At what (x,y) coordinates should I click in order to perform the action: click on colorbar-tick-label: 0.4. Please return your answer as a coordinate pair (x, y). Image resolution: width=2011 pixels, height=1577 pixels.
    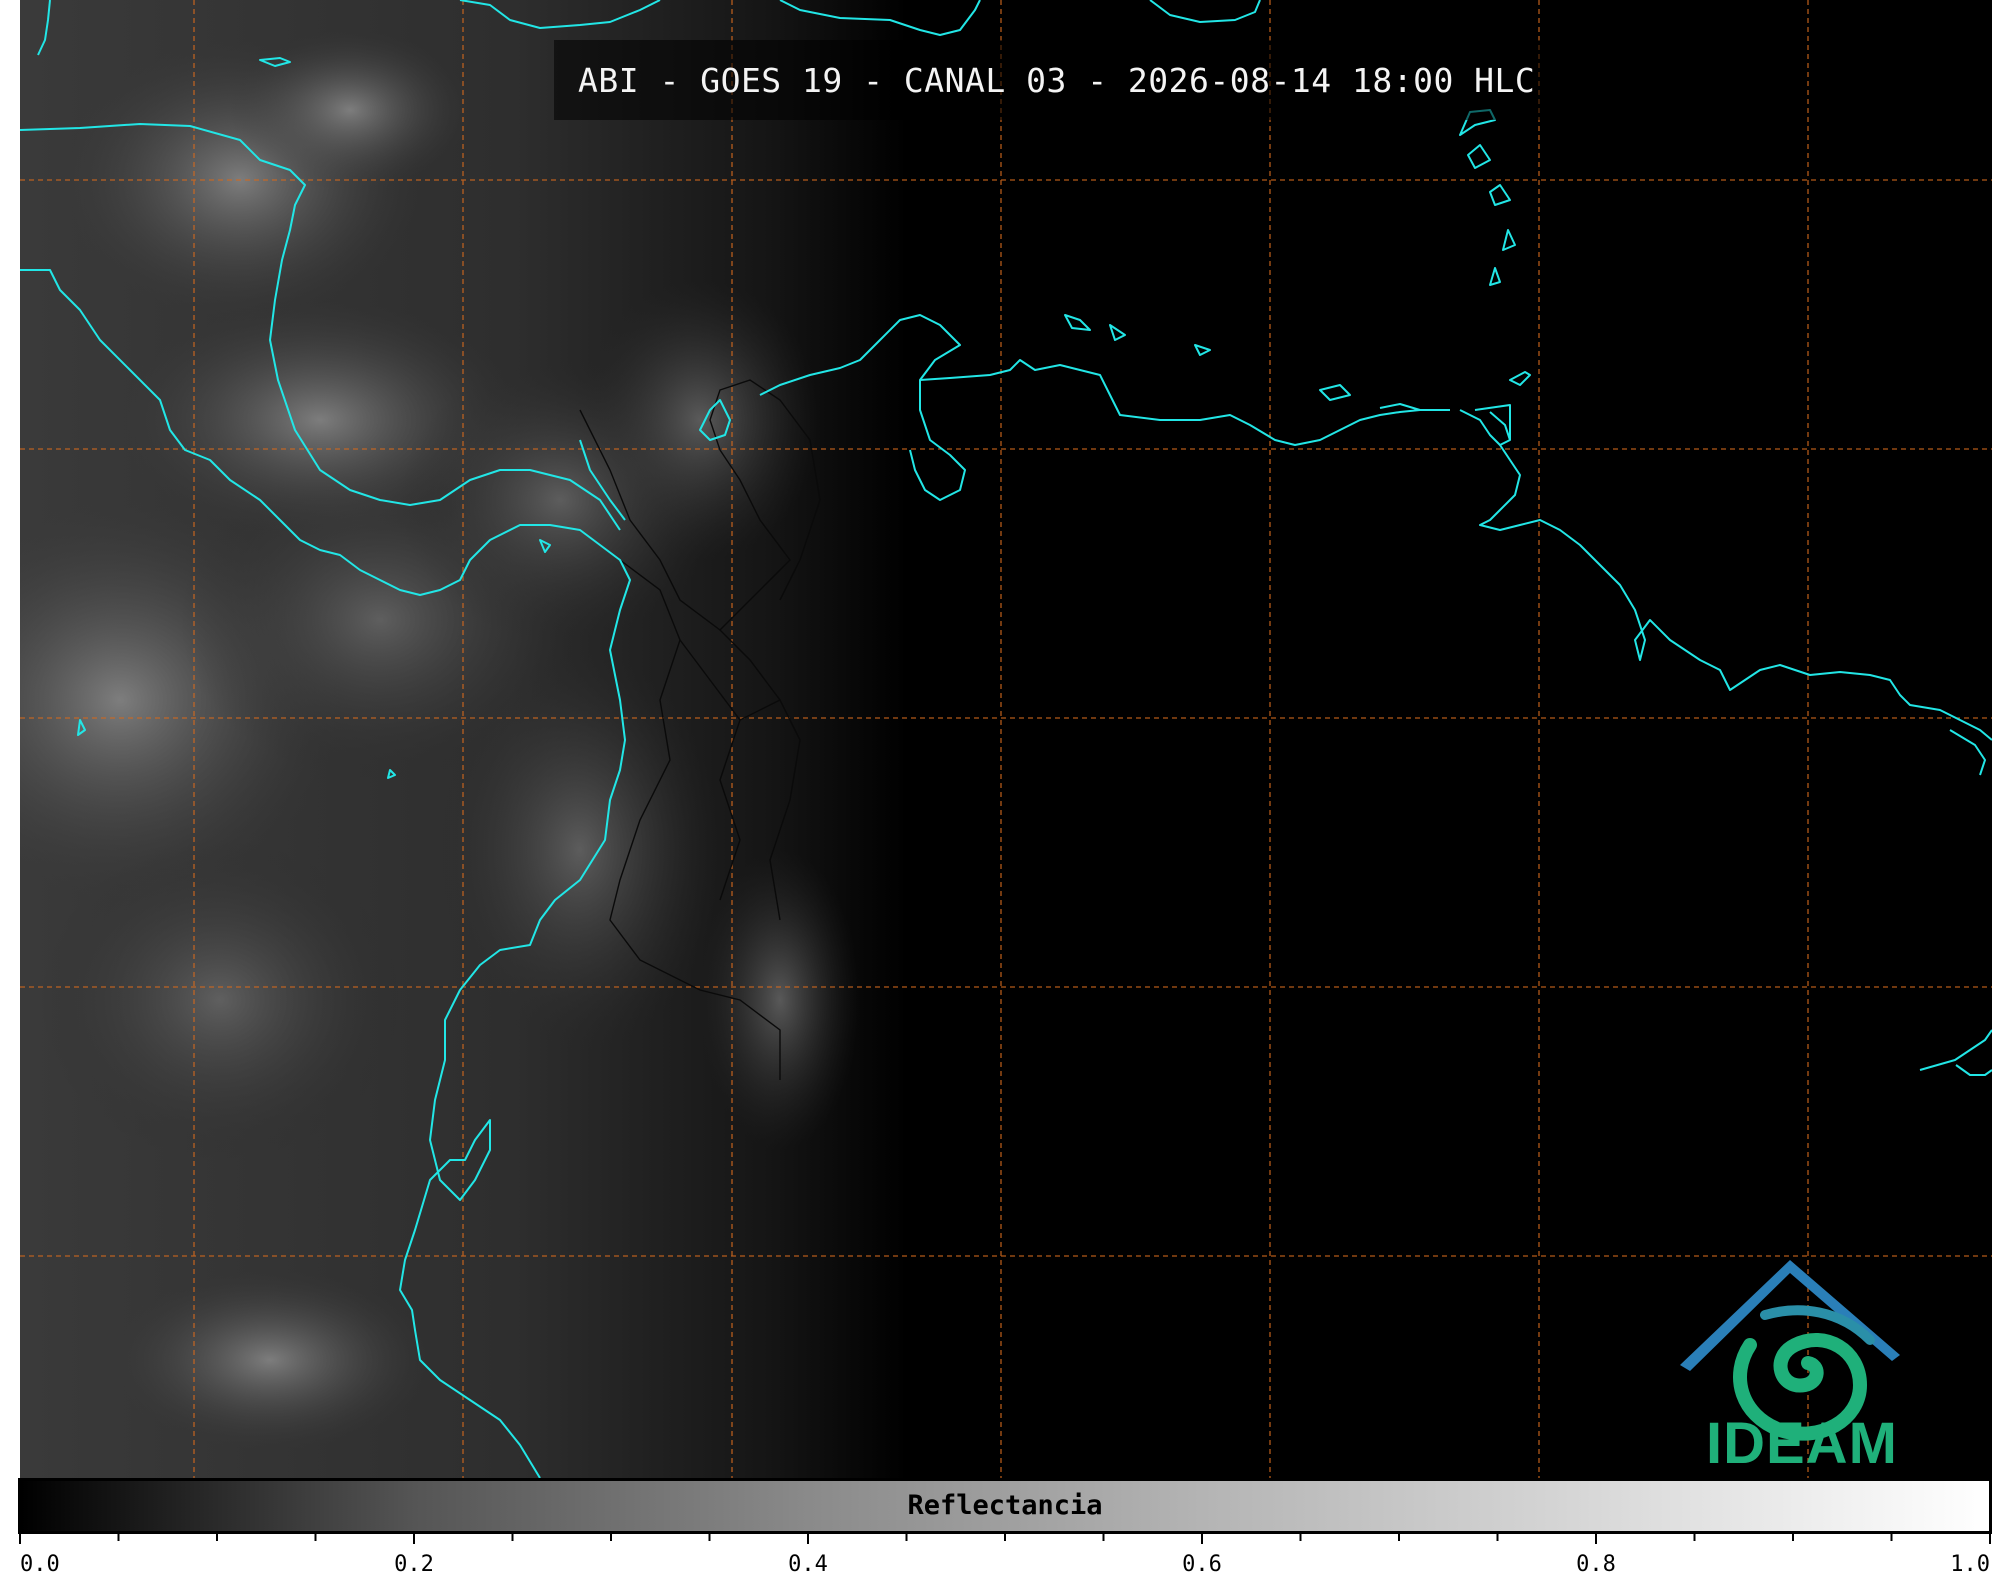
    Looking at the image, I should click on (808, 1564).